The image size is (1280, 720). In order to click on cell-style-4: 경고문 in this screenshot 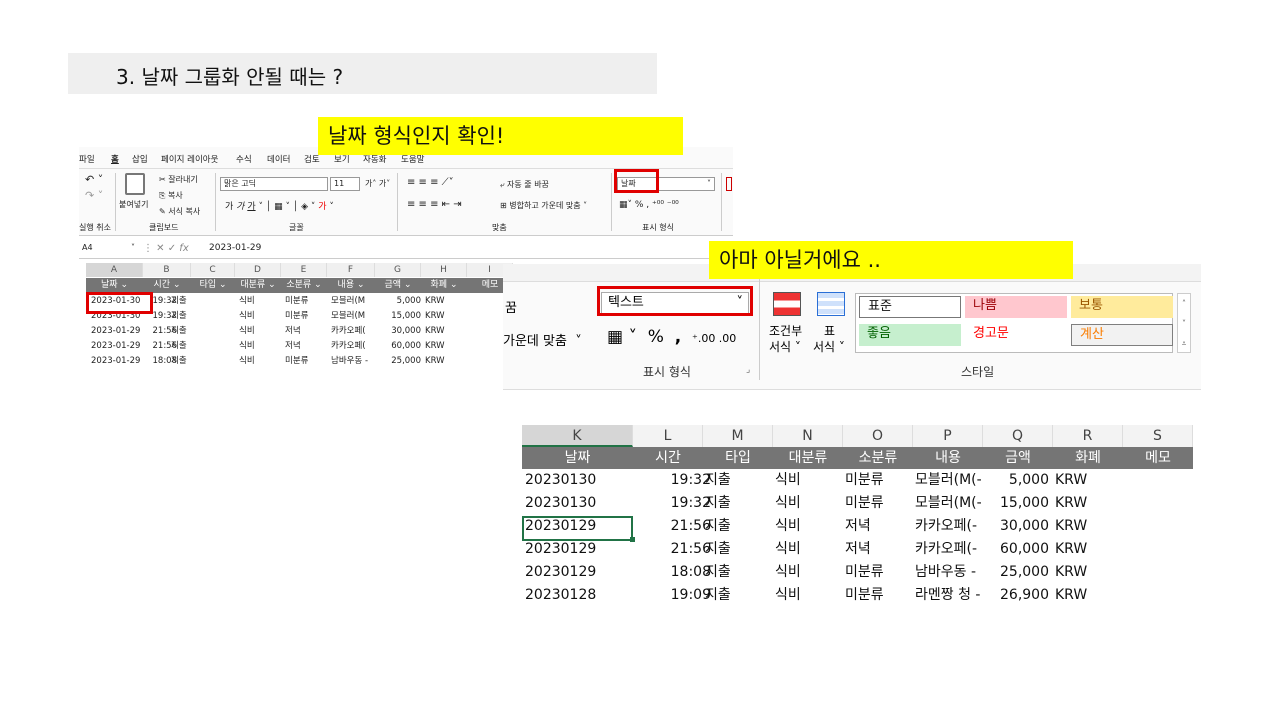, I will do `click(1016, 335)`.